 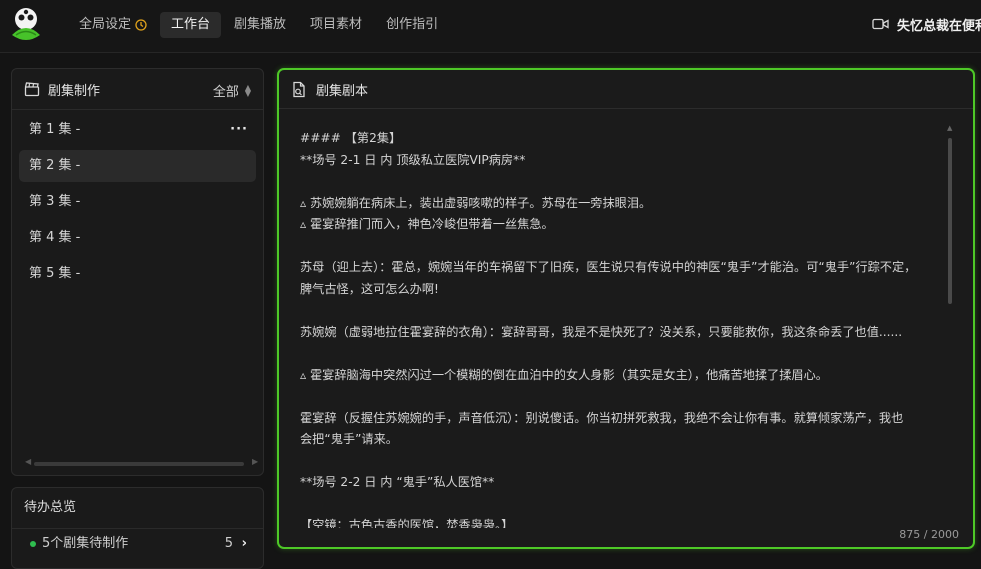 I want to click on nav-creation-guide: 创作指引, so click(x=412, y=25).